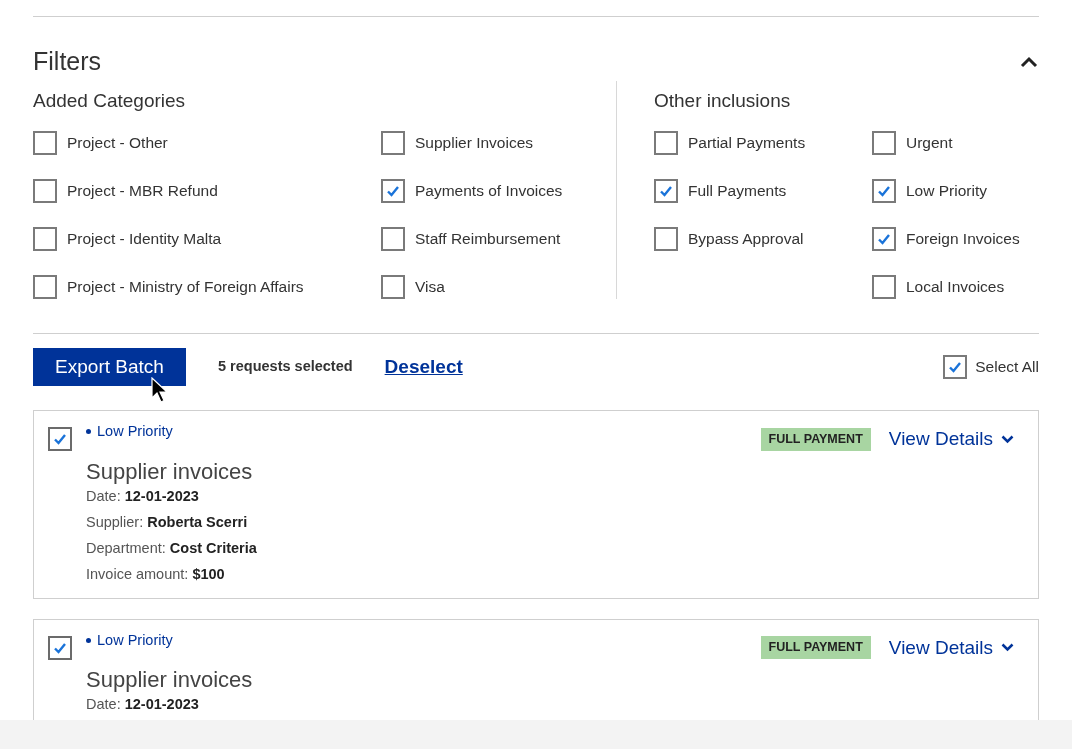 The height and width of the screenshot is (749, 1072). I want to click on checkbox-label: Visa, so click(430, 287).